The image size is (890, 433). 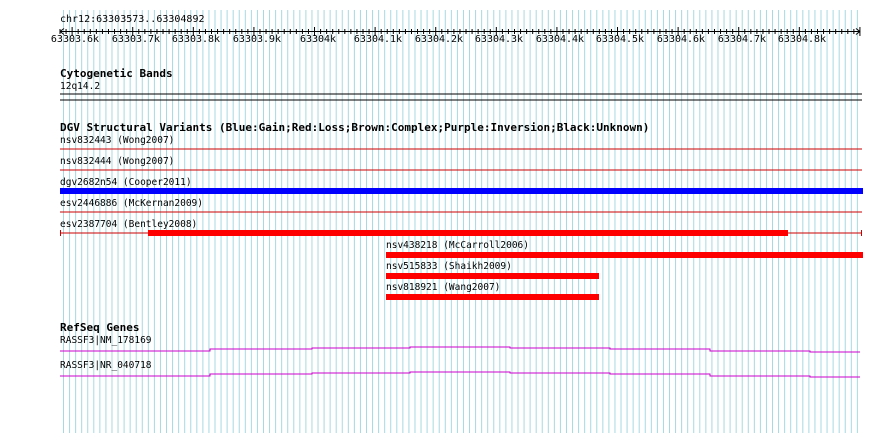 I want to click on cytoband-label: 12q14.2, so click(x=80, y=86).